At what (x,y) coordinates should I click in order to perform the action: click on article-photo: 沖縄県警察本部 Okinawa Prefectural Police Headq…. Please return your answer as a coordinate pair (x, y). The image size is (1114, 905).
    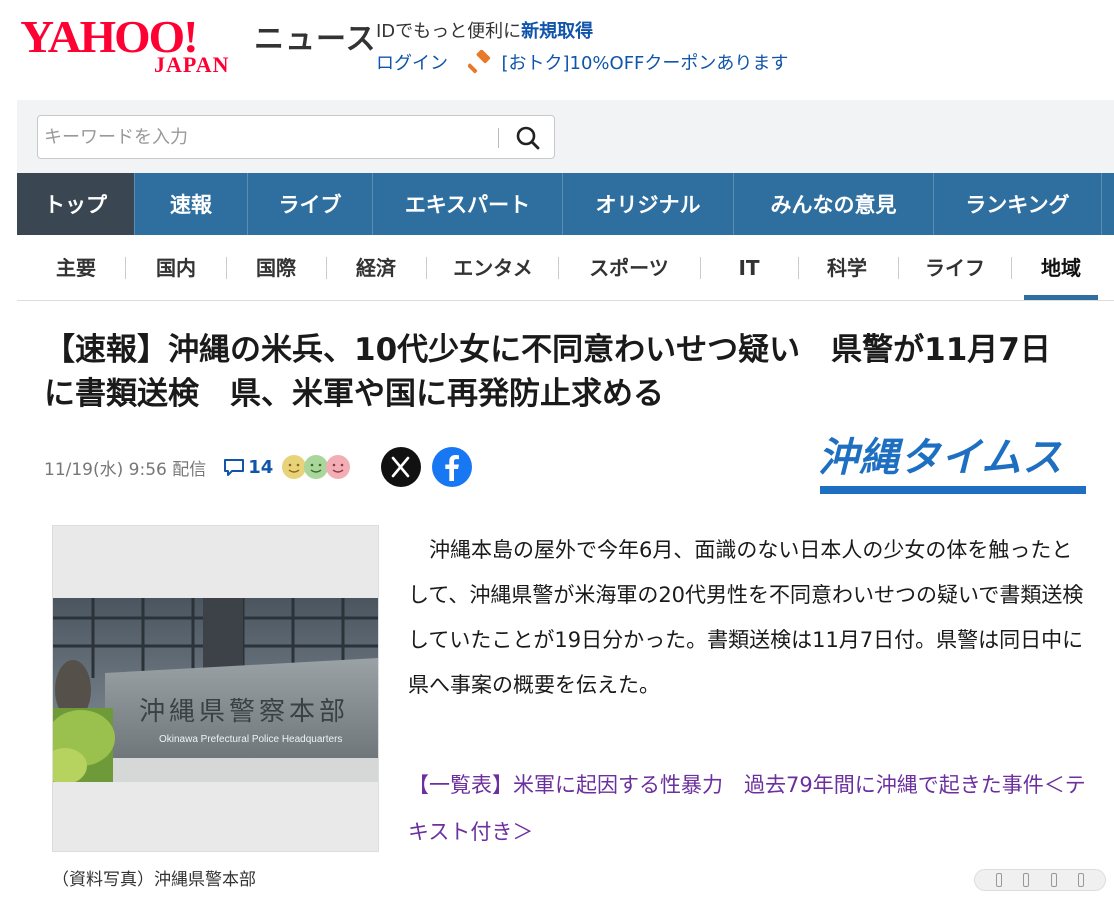
    Looking at the image, I should click on (215, 688).